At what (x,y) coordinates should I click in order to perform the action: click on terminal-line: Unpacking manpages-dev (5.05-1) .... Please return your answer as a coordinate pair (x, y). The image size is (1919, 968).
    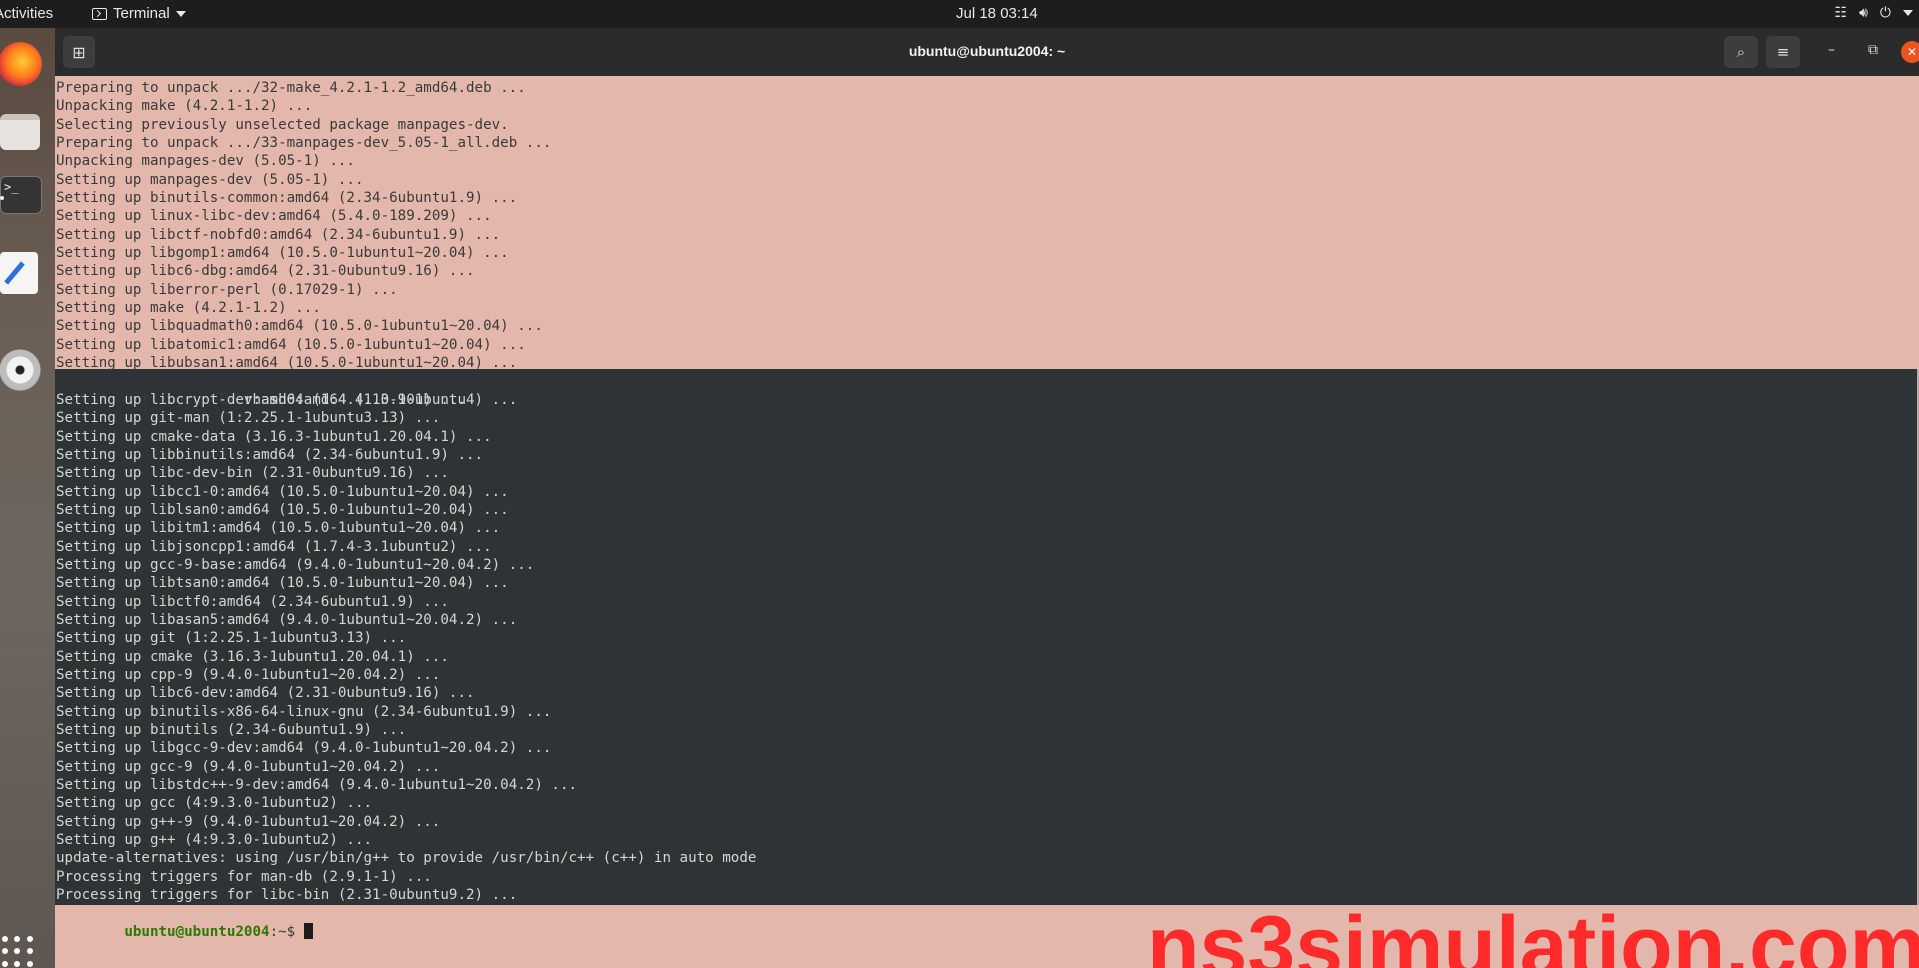
    Looking at the image, I should click on (205, 161).